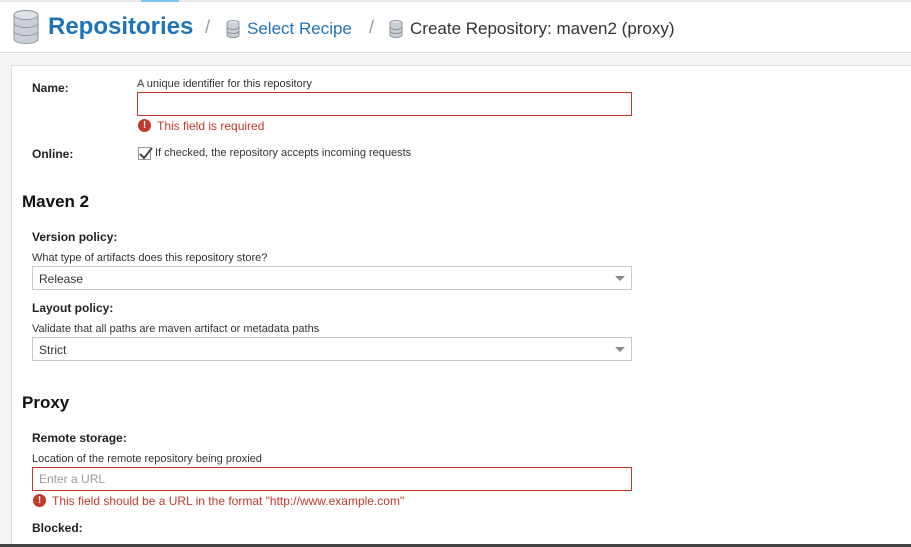  What do you see at coordinates (332, 349) in the screenshot?
I see `layout-policy-select: Strict` at bounding box center [332, 349].